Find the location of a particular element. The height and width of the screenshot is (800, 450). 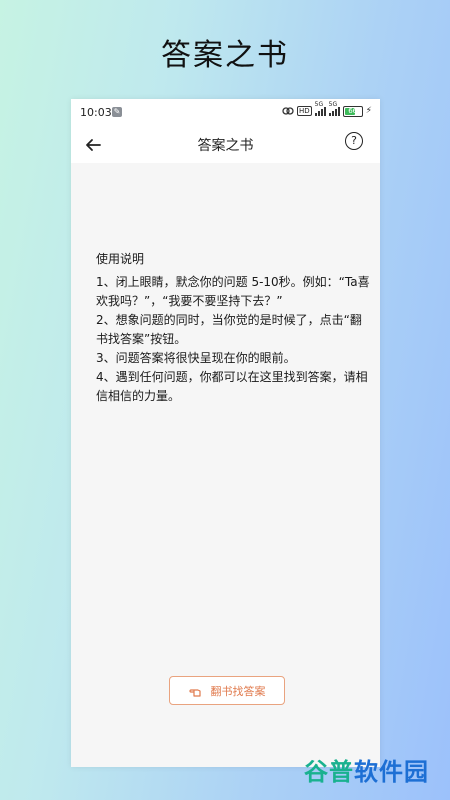

app-bar: 答案之书 ? is located at coordinates (225, 145).